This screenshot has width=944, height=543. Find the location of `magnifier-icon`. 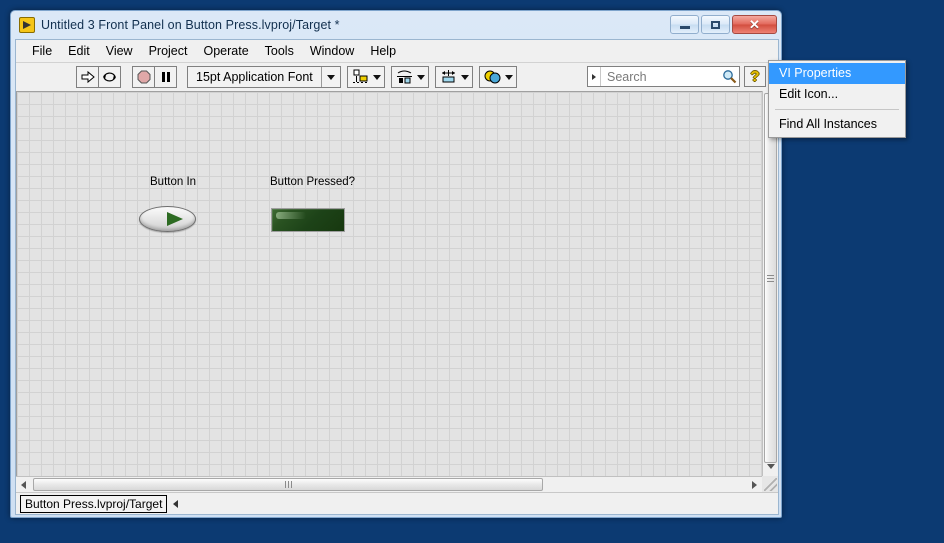

magnifier-icon is located at coordinates (729, 76).